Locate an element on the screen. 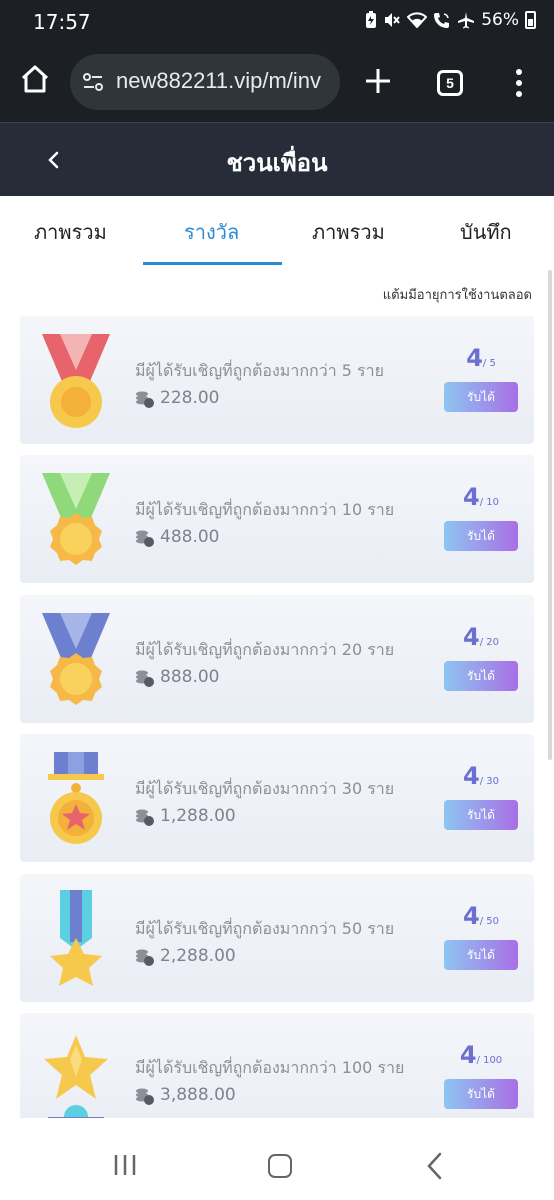  progress-total: / 10 is located at coordinates (489, 502).